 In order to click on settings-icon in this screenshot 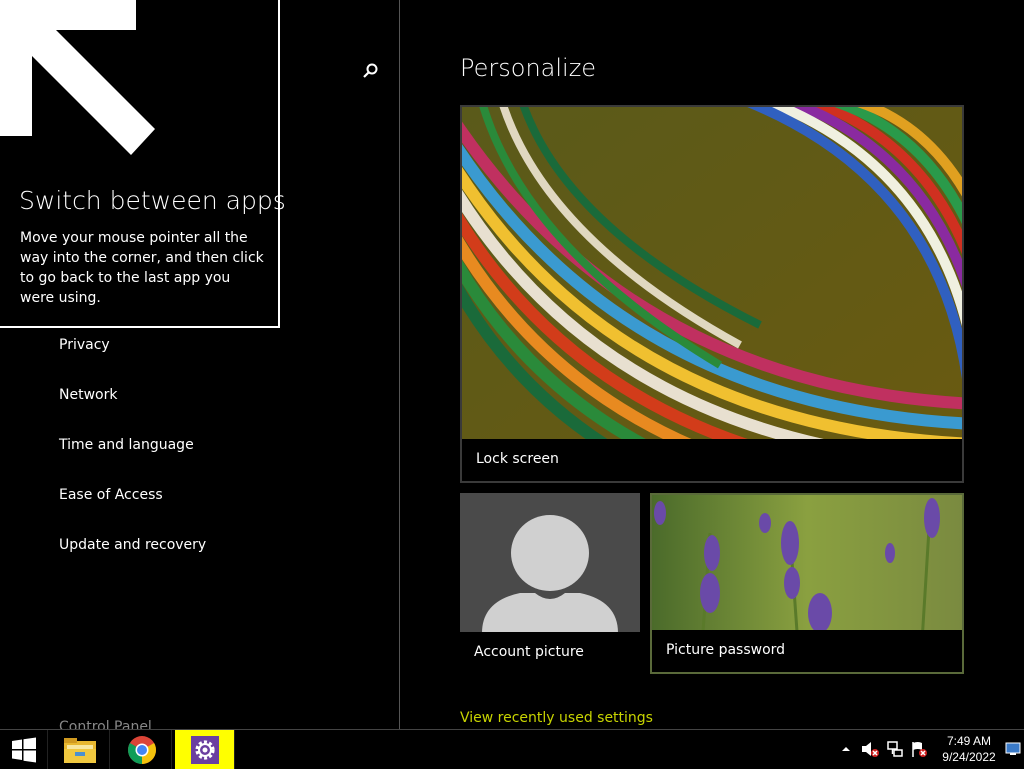, I will do `click(204, 749)`.